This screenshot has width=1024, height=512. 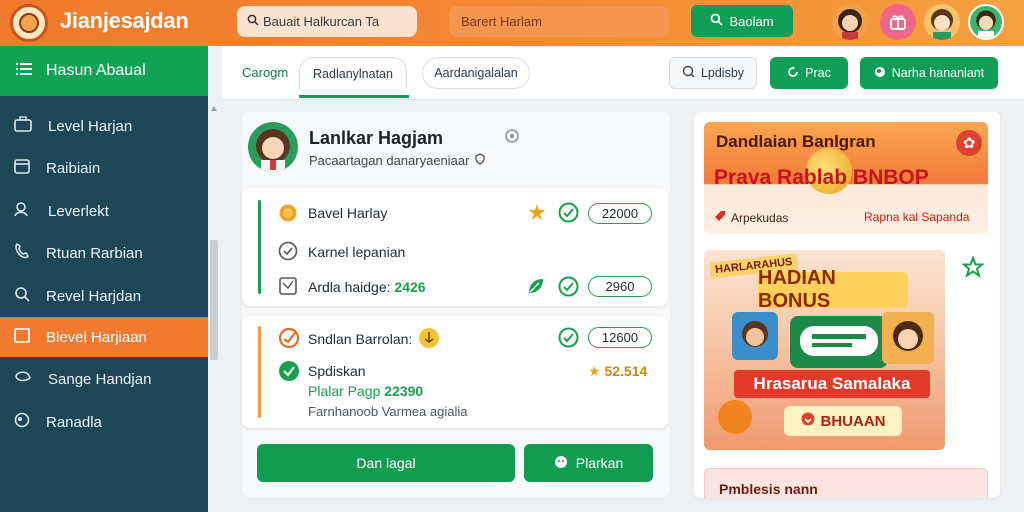 What do you see at coordinates (288, 288) in the screenshot?
I see `checkbox-icon` at bounding box center [288, 288].